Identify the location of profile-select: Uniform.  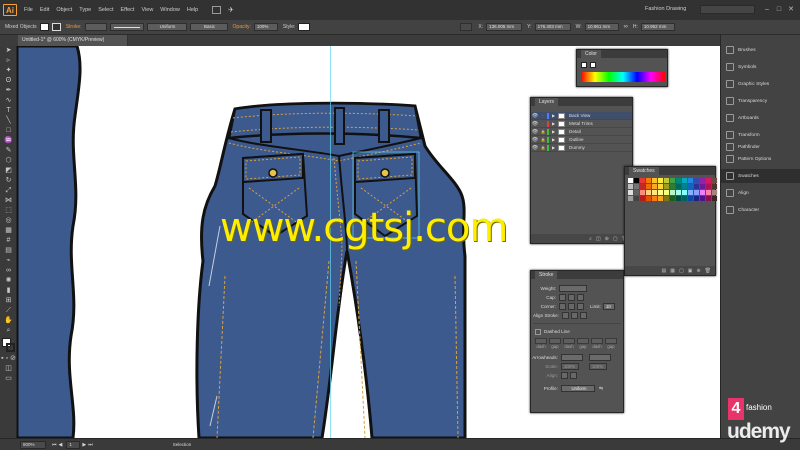
(578, 388).